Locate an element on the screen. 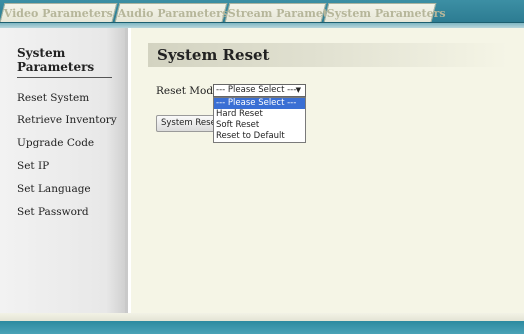 The image size is (524, 334). option-please-select: --- Please Select --- is located at coordinates (259, 103).